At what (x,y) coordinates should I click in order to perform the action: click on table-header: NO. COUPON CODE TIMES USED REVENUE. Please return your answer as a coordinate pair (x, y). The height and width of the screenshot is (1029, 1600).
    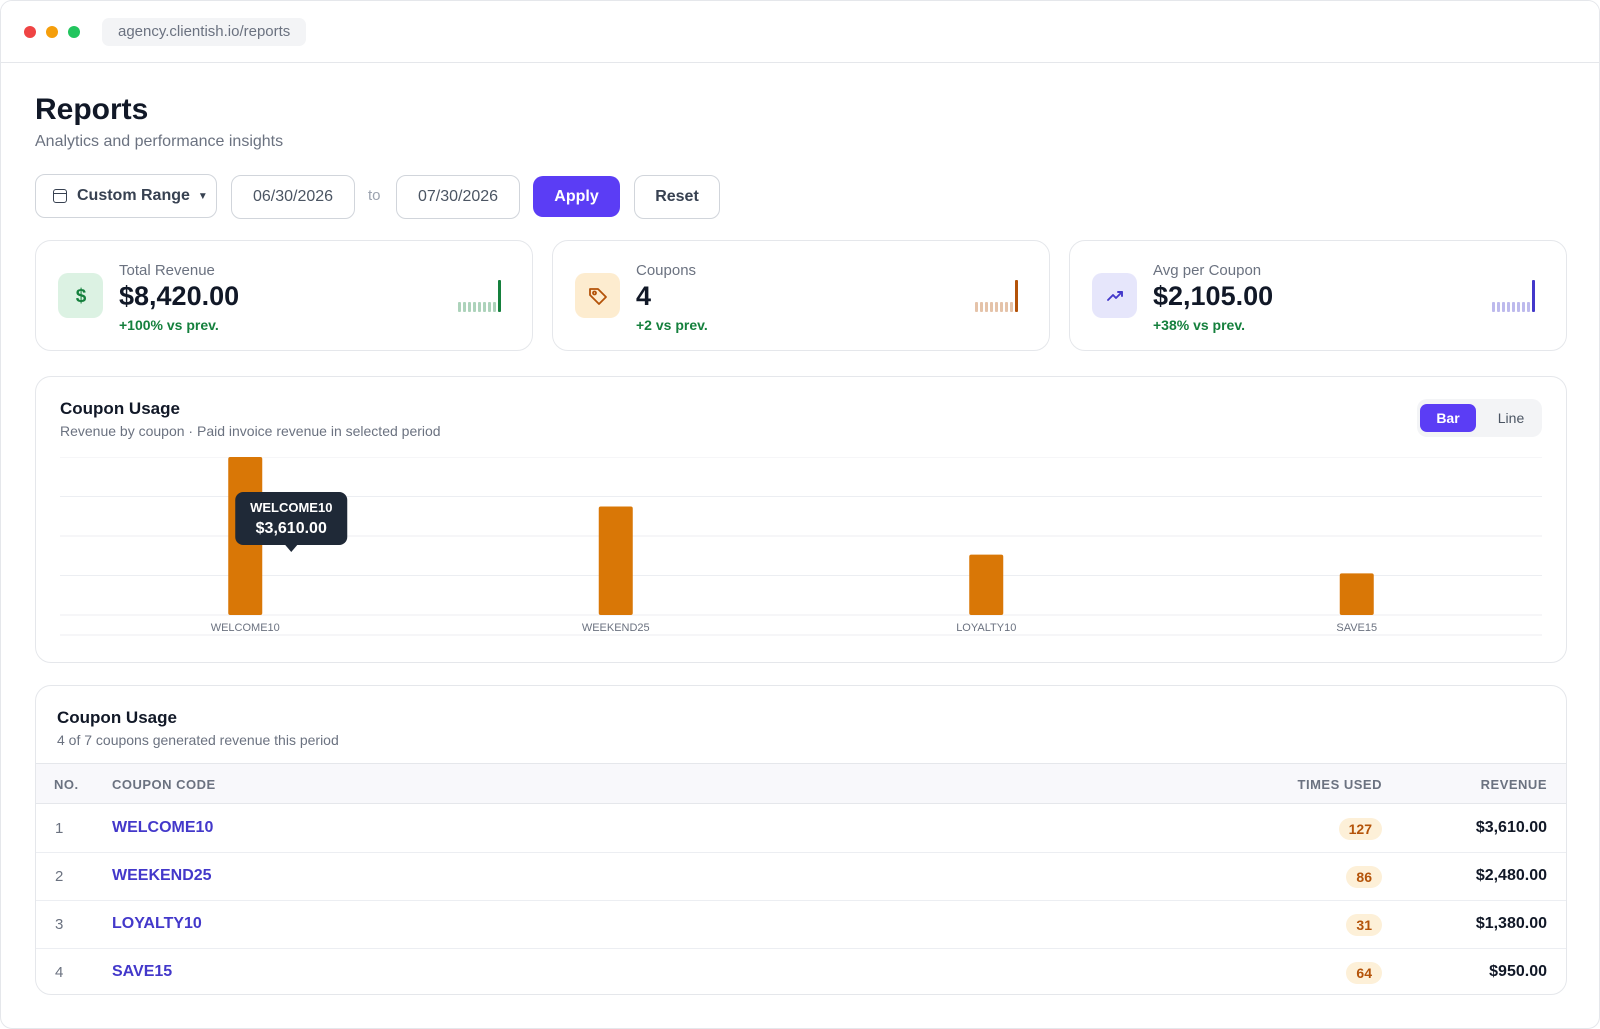
    Looking at the image, I should click on (801, 783).